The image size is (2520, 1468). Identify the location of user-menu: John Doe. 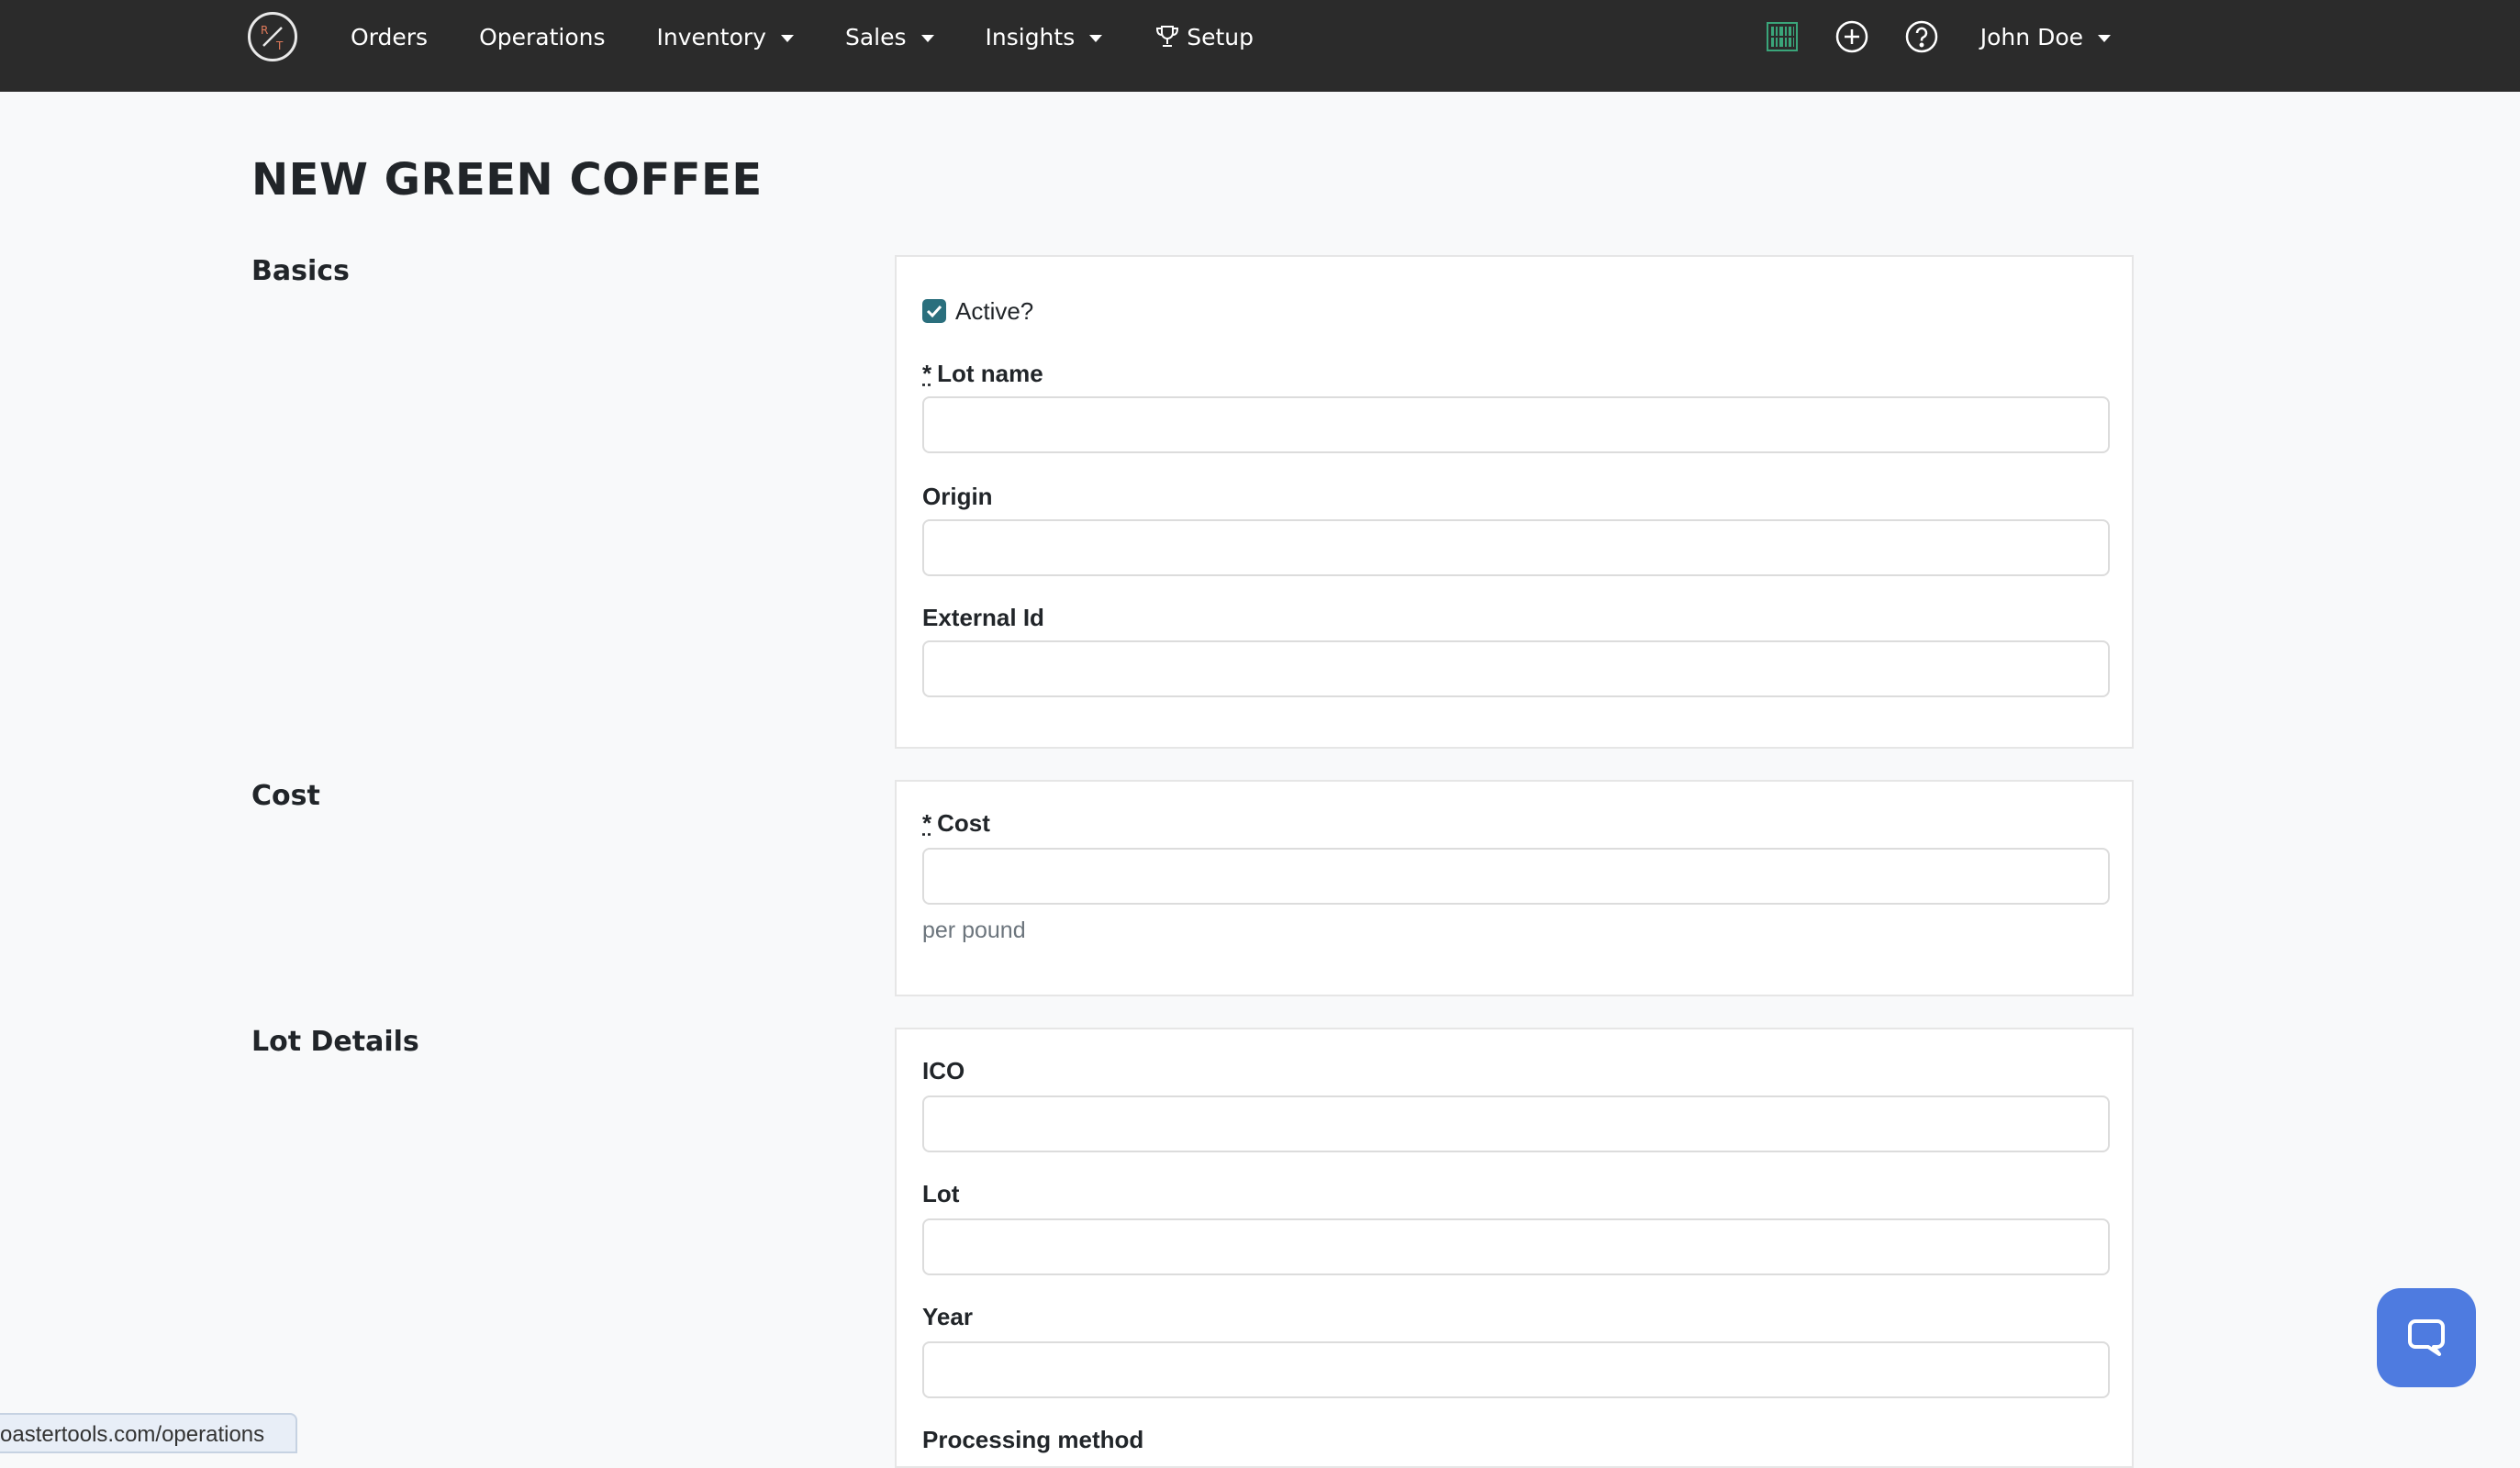
(2045, 37).